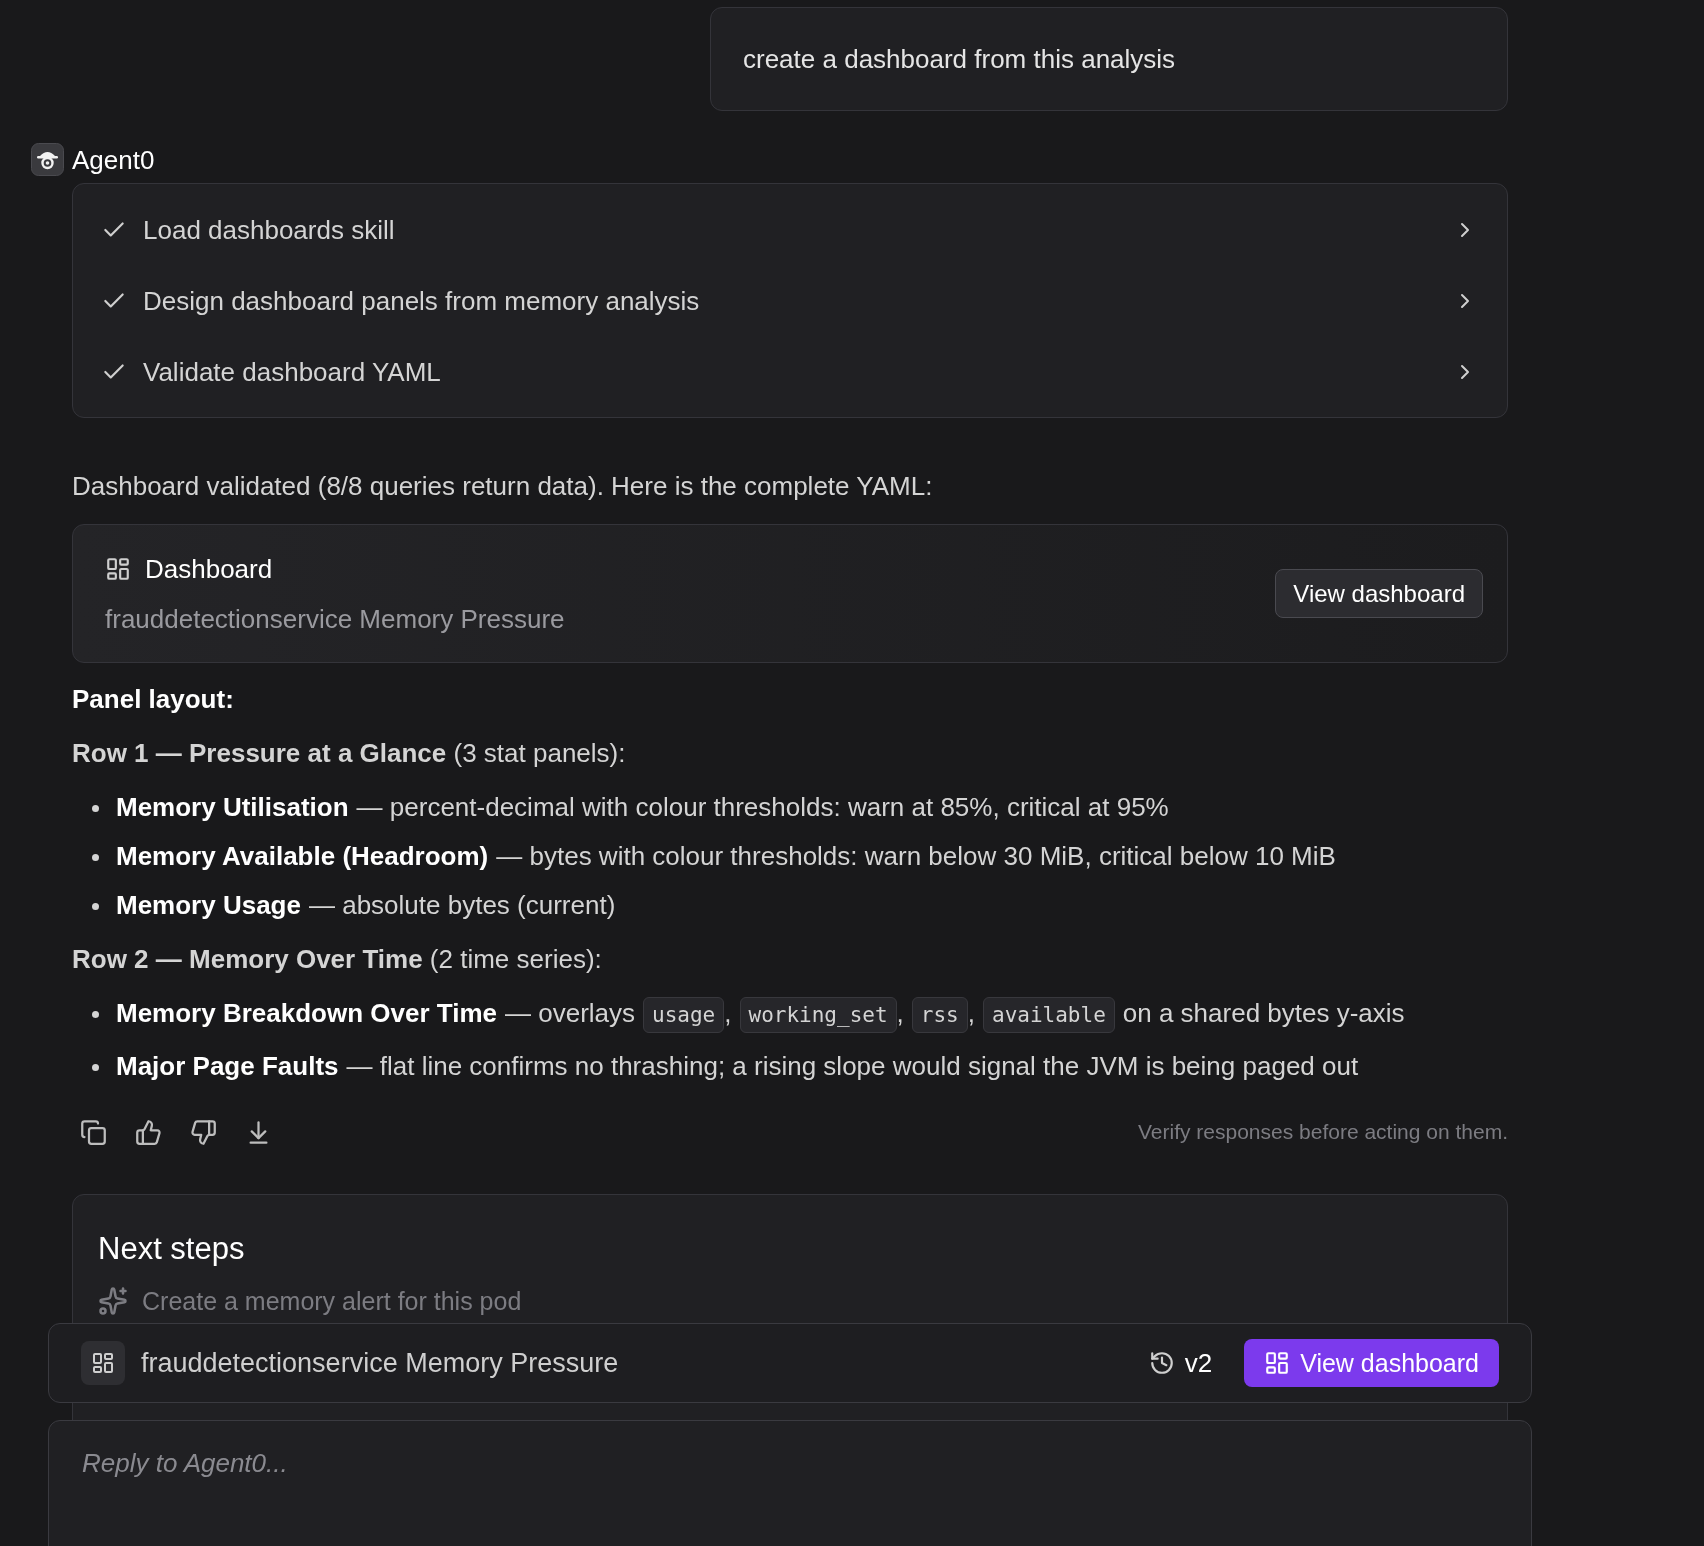 This screenshot has height=1546, width=1704. Describe the element at coordinates (1322, 1132) in the screenshot. I see `disclaimer-text: Verify responses before acting on them.` at that location.